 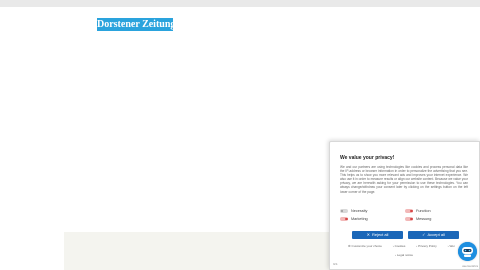 What do you see at coordinates (409, 211) in the screenshot?
I see `switch-function` at bounding box center [409, 211].